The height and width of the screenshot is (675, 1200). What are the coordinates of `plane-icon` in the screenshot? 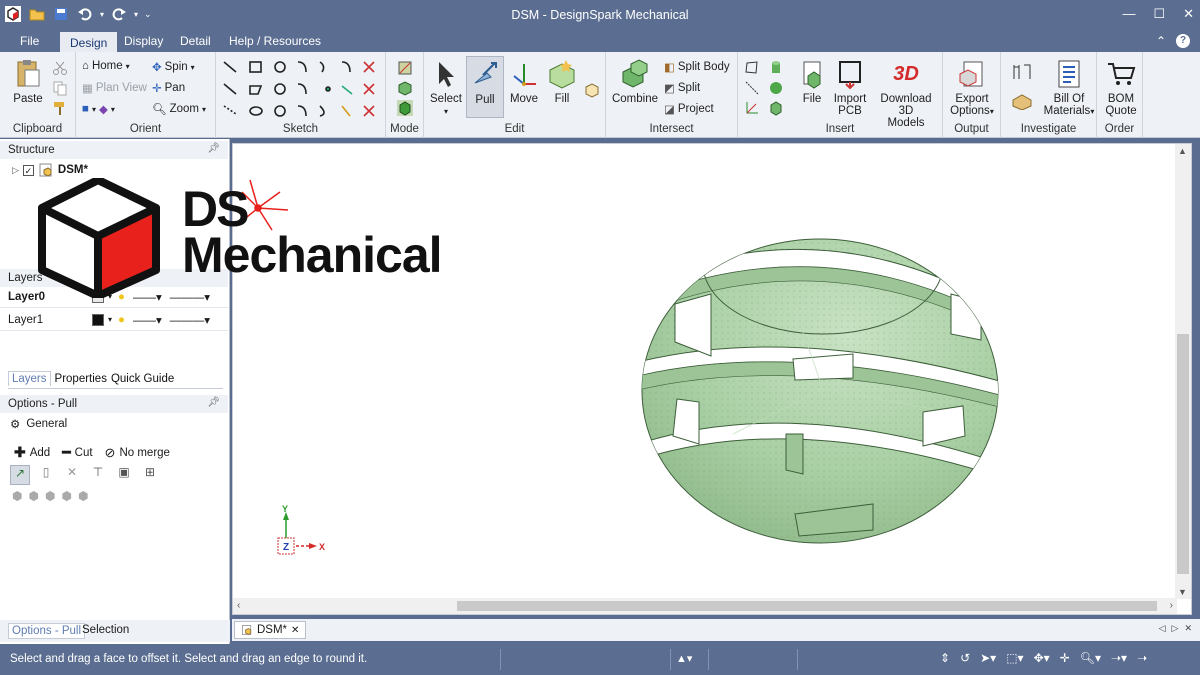 It's located at (752, 68).